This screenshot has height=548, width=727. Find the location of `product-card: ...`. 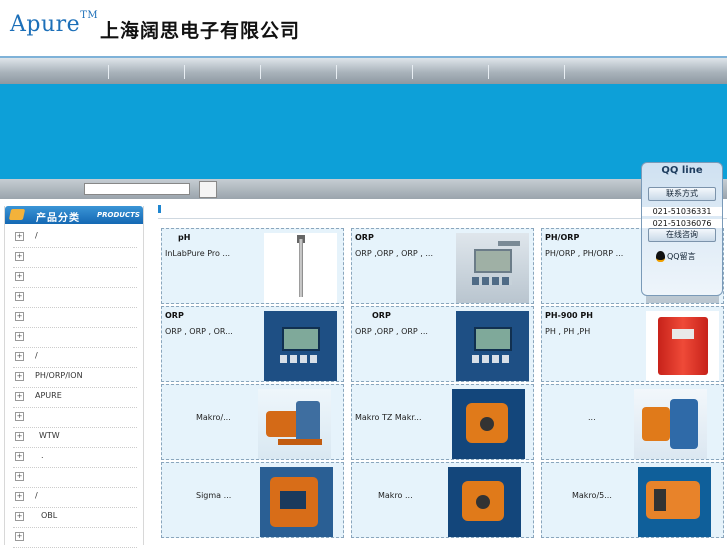

product-card: ... is located at coordinates (632, 422).